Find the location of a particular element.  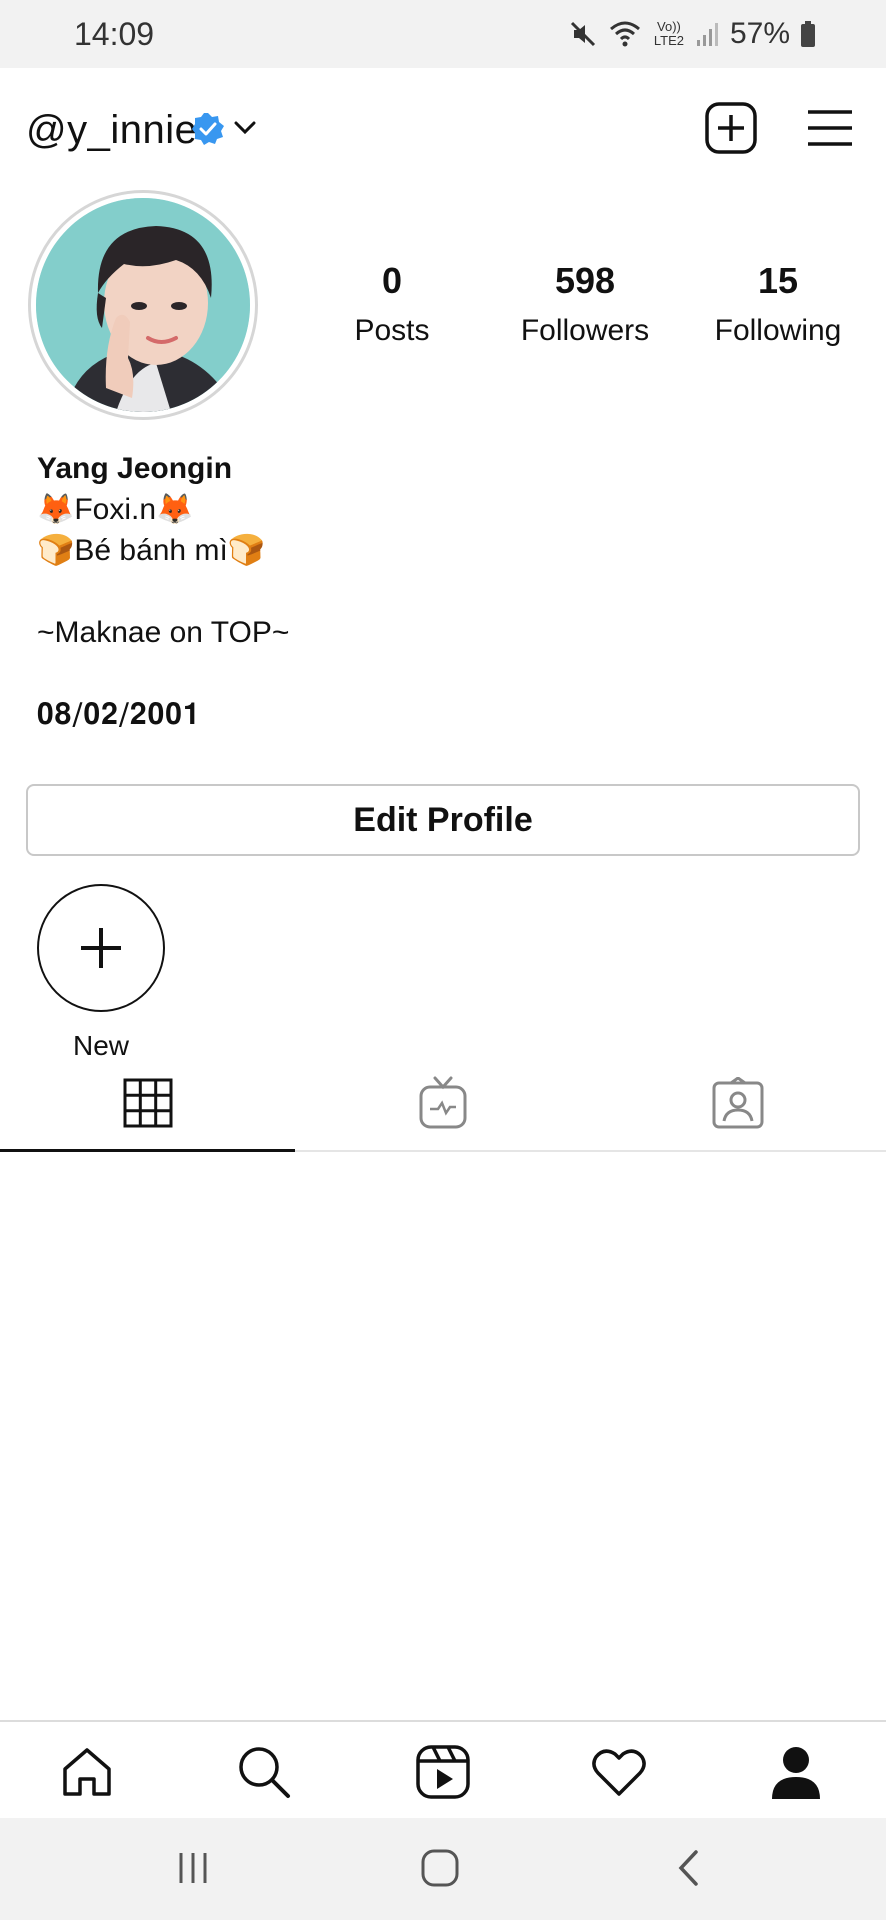

nav-search is located at coordinates (264, 1774).